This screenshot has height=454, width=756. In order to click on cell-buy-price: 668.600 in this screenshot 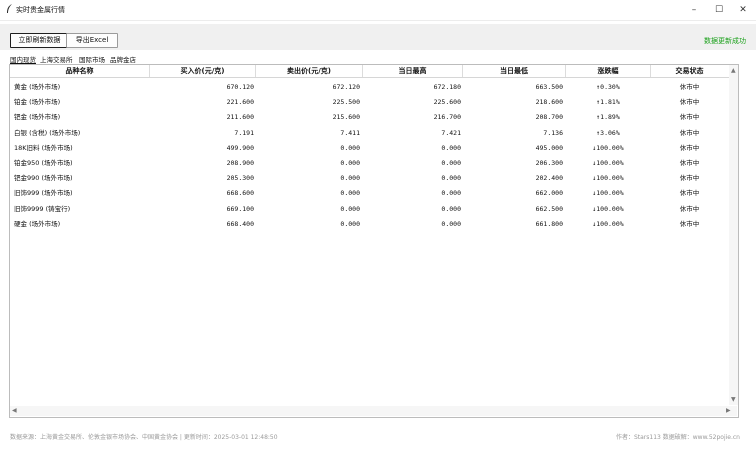, I will do `click(240, 193)`.